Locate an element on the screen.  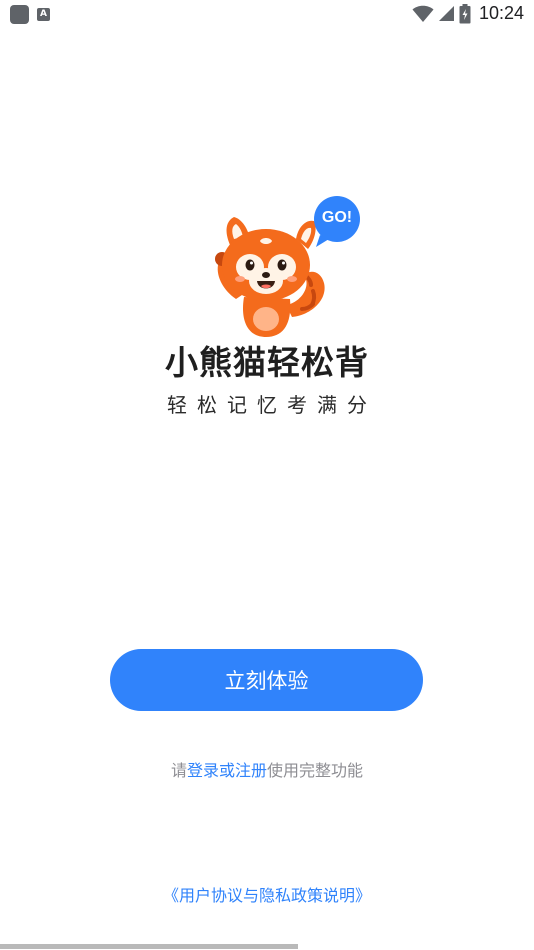
wifi-icon is located at coordinates (423, 13).